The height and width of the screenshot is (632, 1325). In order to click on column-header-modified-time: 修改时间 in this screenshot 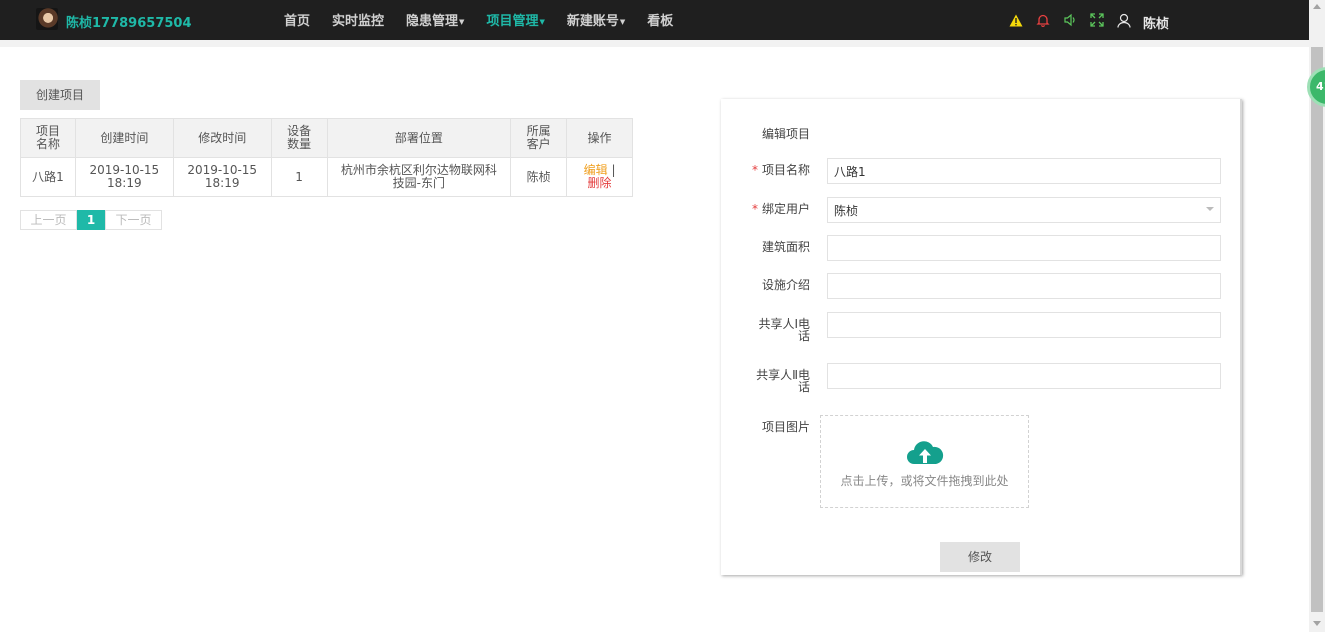, I will do `click(222, 138)`.